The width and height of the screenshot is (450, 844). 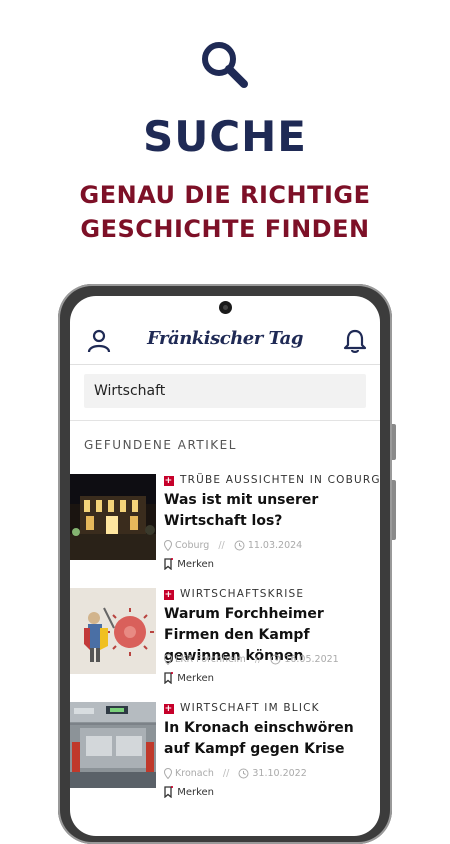 What do you see at coordinates (225, 212) in the screenshot?
I see `promo-subtitle: GENAU DIE RICHTIGE GESCHICHTE FINDEN` at bounding box center [225, 212].